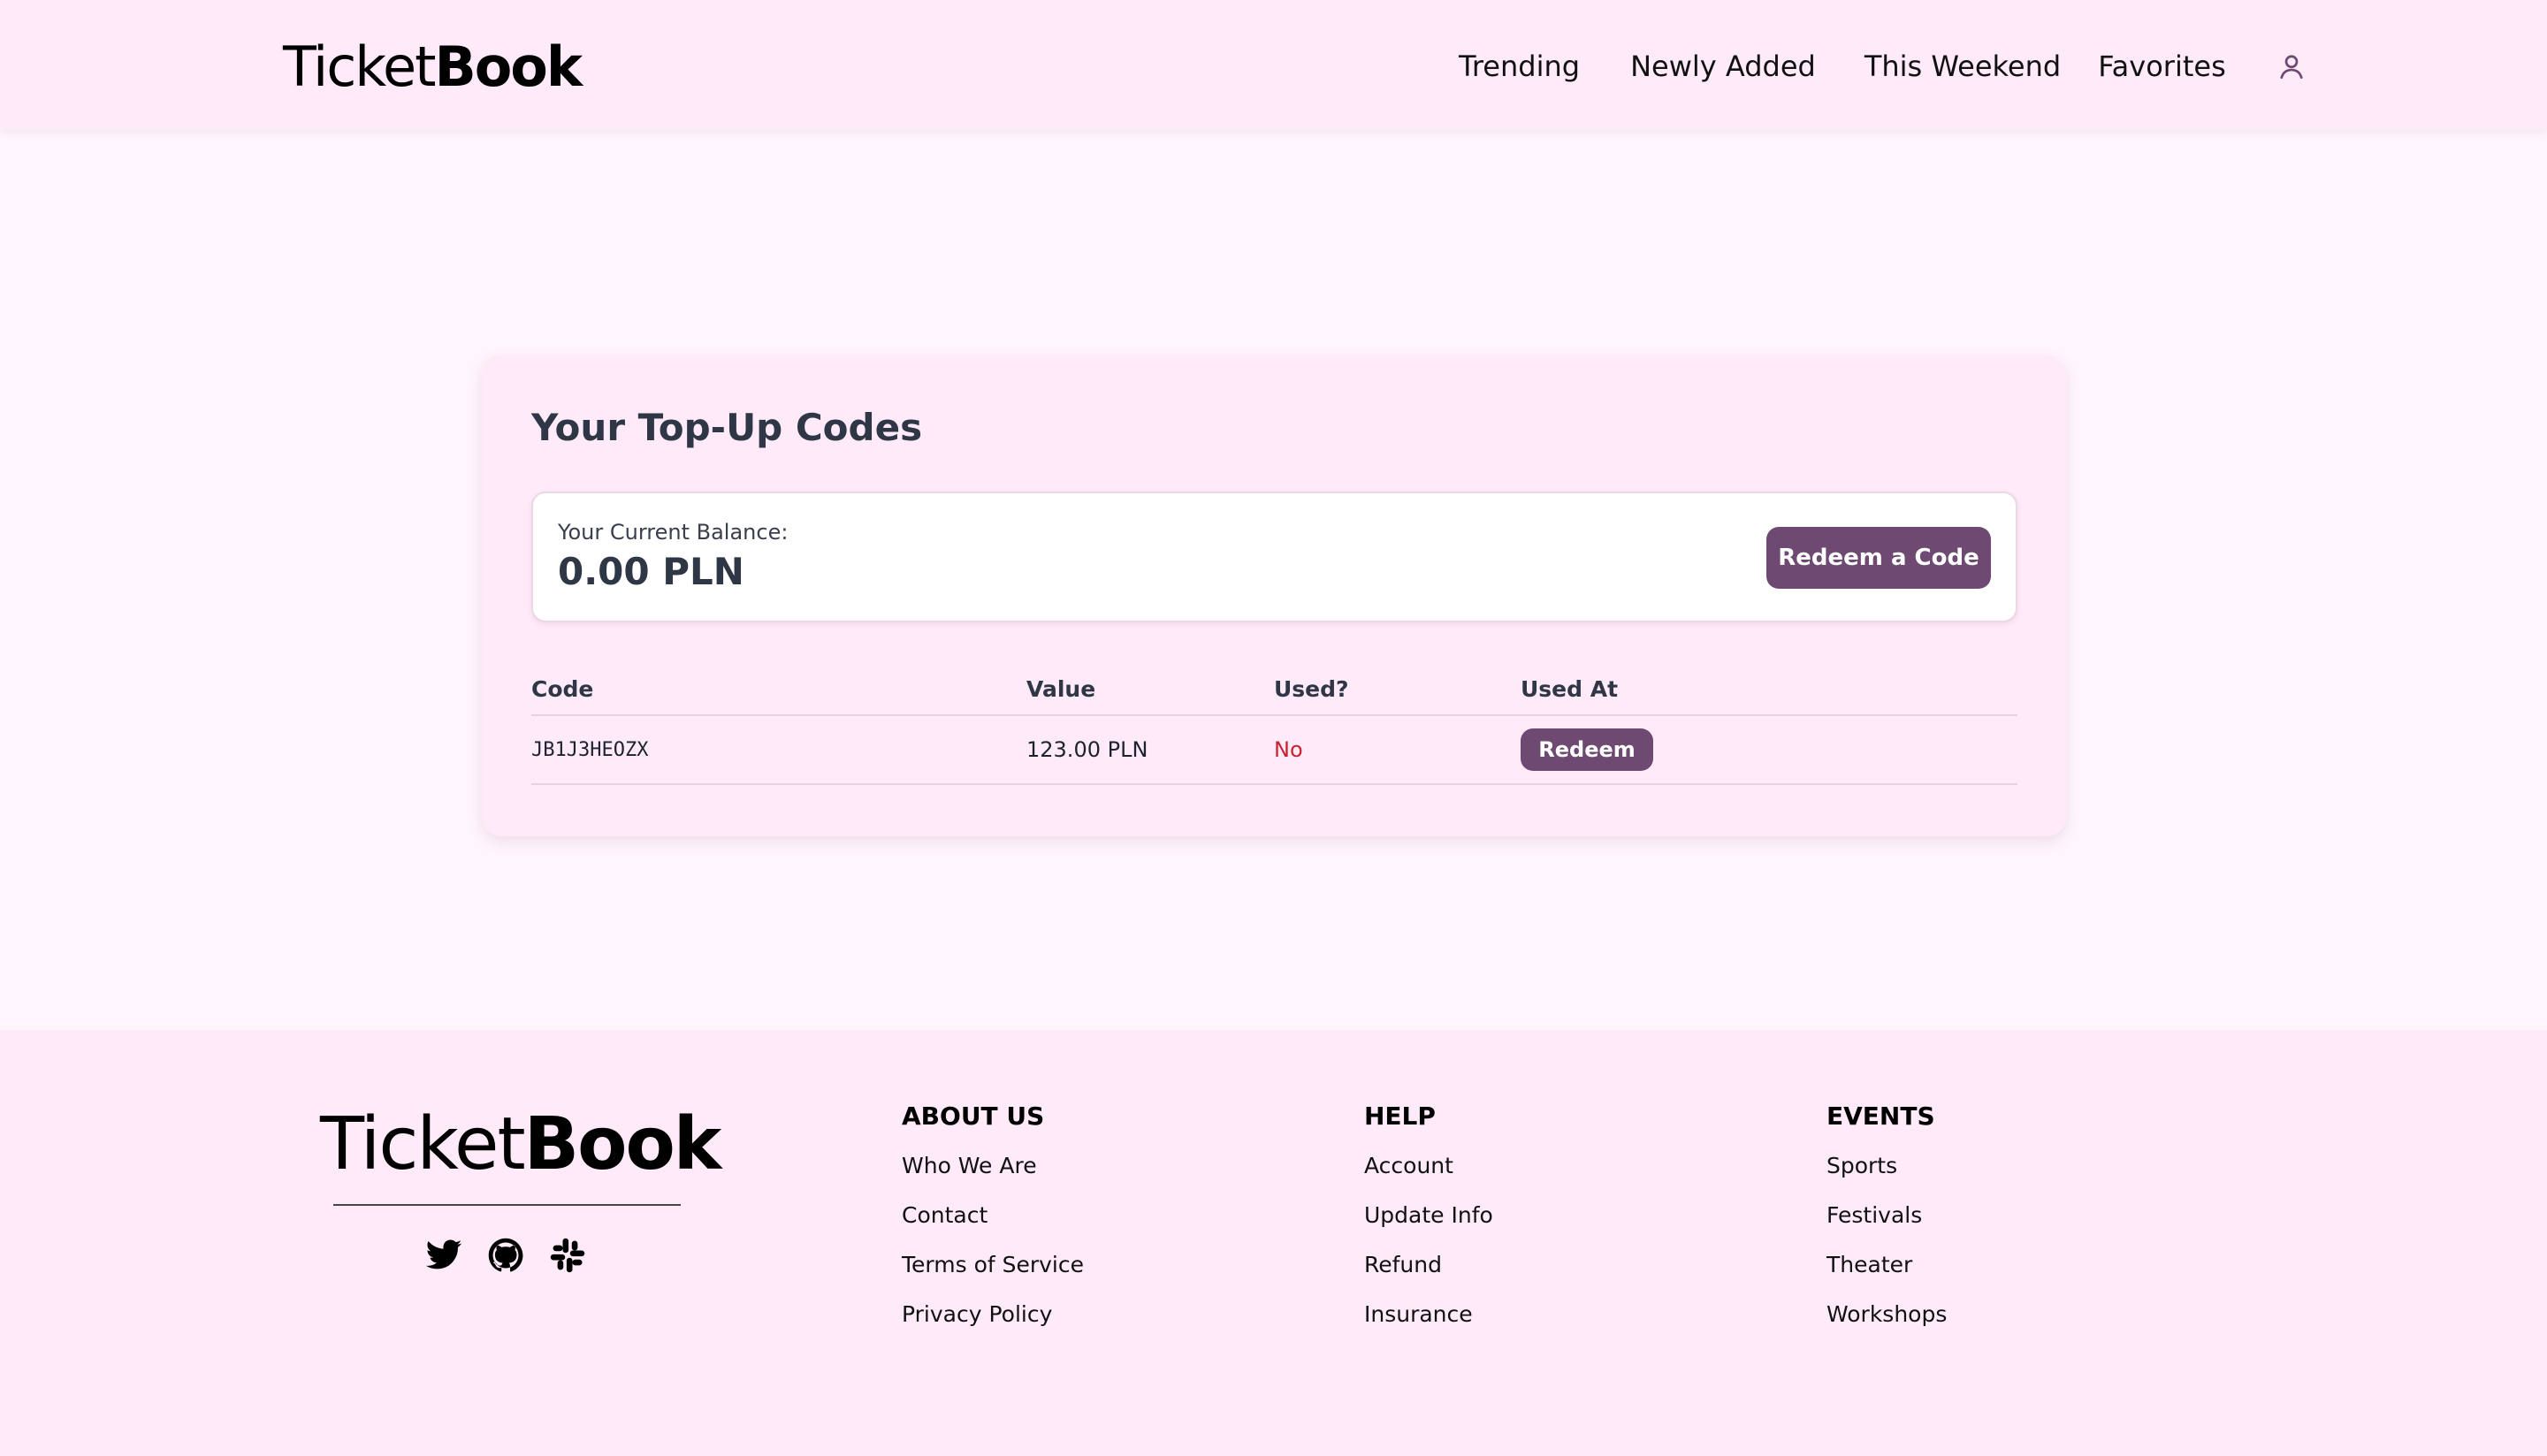 Image resolution: width=2547 pixels, height=1456 pixels. I want to click on footer-link-update-info: Update Info, so click(1428, 1222).